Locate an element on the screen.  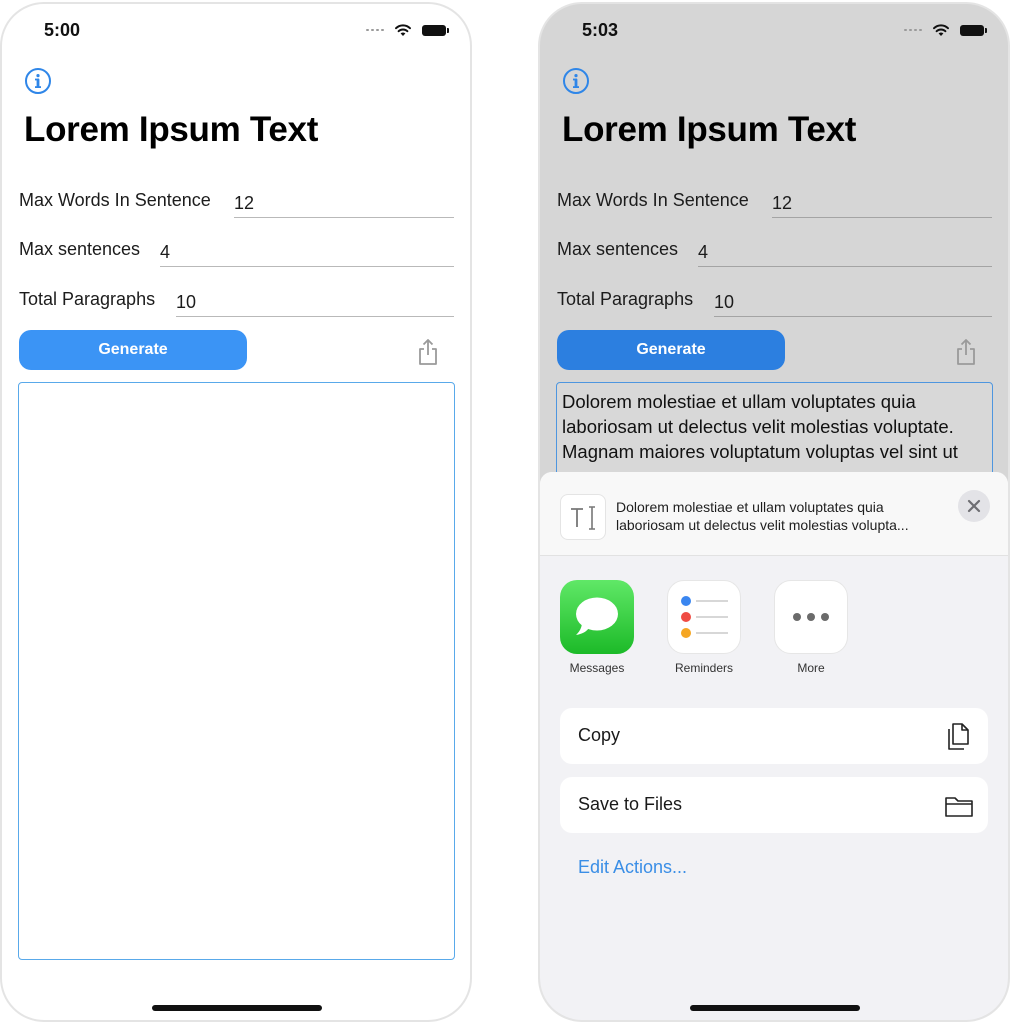
share-app-more: More is located at coordinates (811, 627).